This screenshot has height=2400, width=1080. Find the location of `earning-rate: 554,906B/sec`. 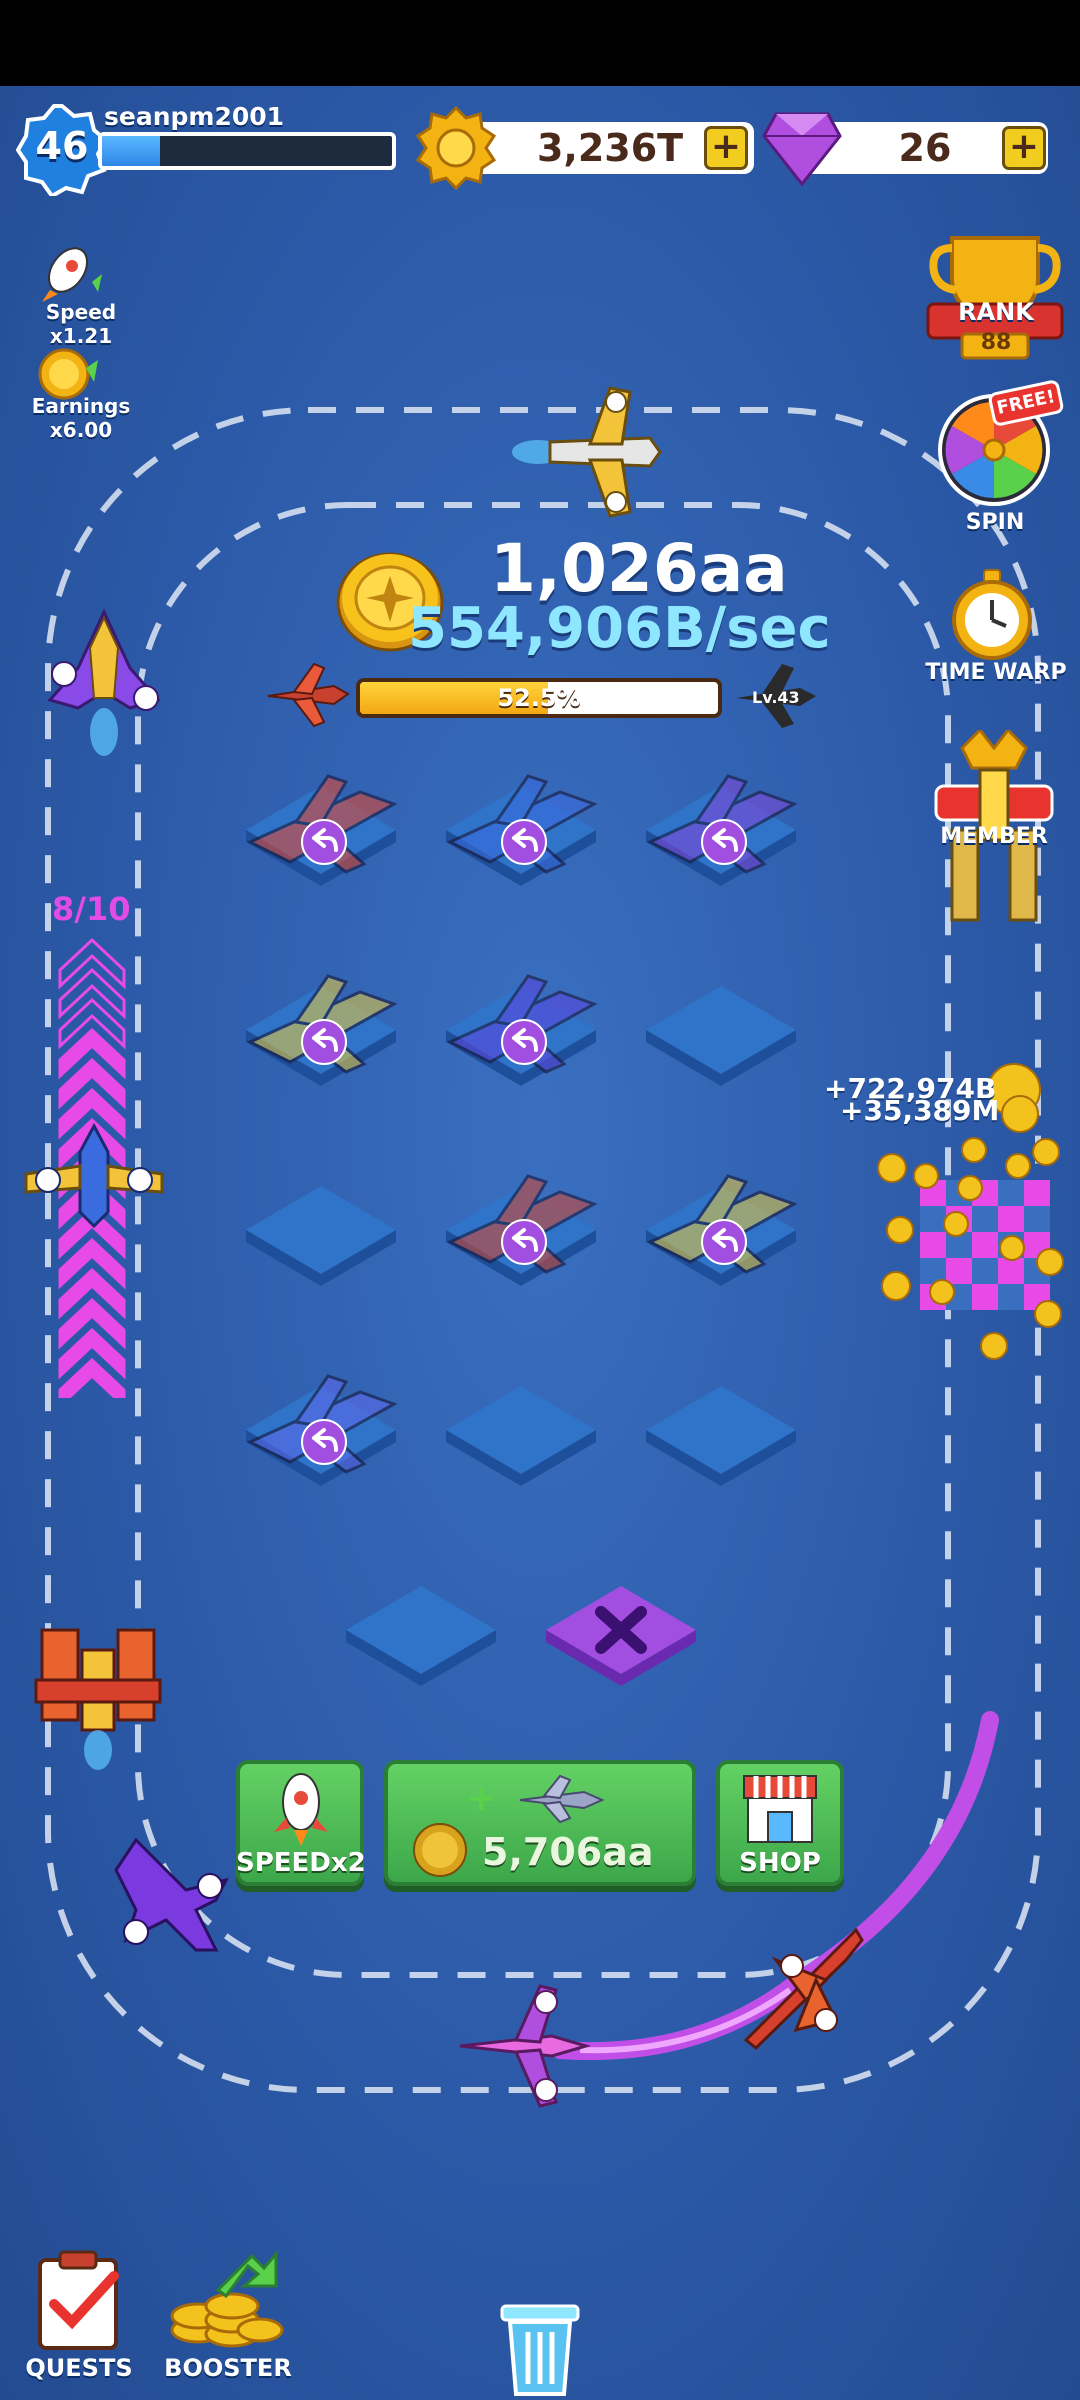

earning-rate: 554,906B/sec is located at coordinates (619, 628).